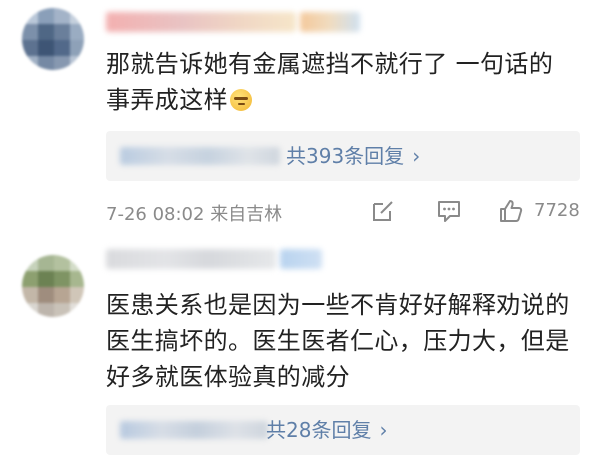 The image size is (600, 472). I want to click on share-icon, so click(383, 213).